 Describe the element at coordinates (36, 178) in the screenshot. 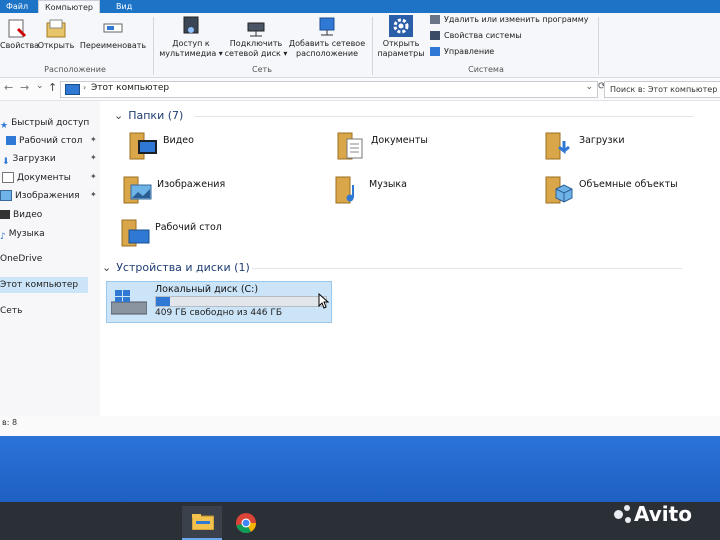

I see `nav-item-documents: Документы` at that location.